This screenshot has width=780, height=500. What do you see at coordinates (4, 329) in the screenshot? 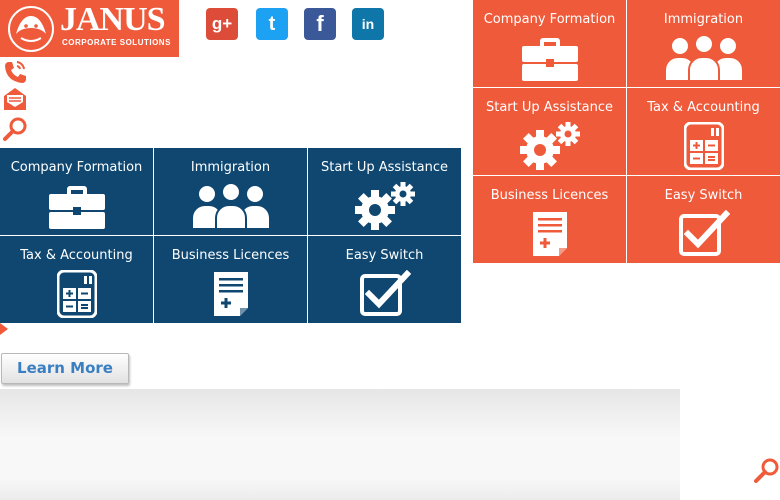
I see `play-arrow-icon` at bounding box center [4, 329].